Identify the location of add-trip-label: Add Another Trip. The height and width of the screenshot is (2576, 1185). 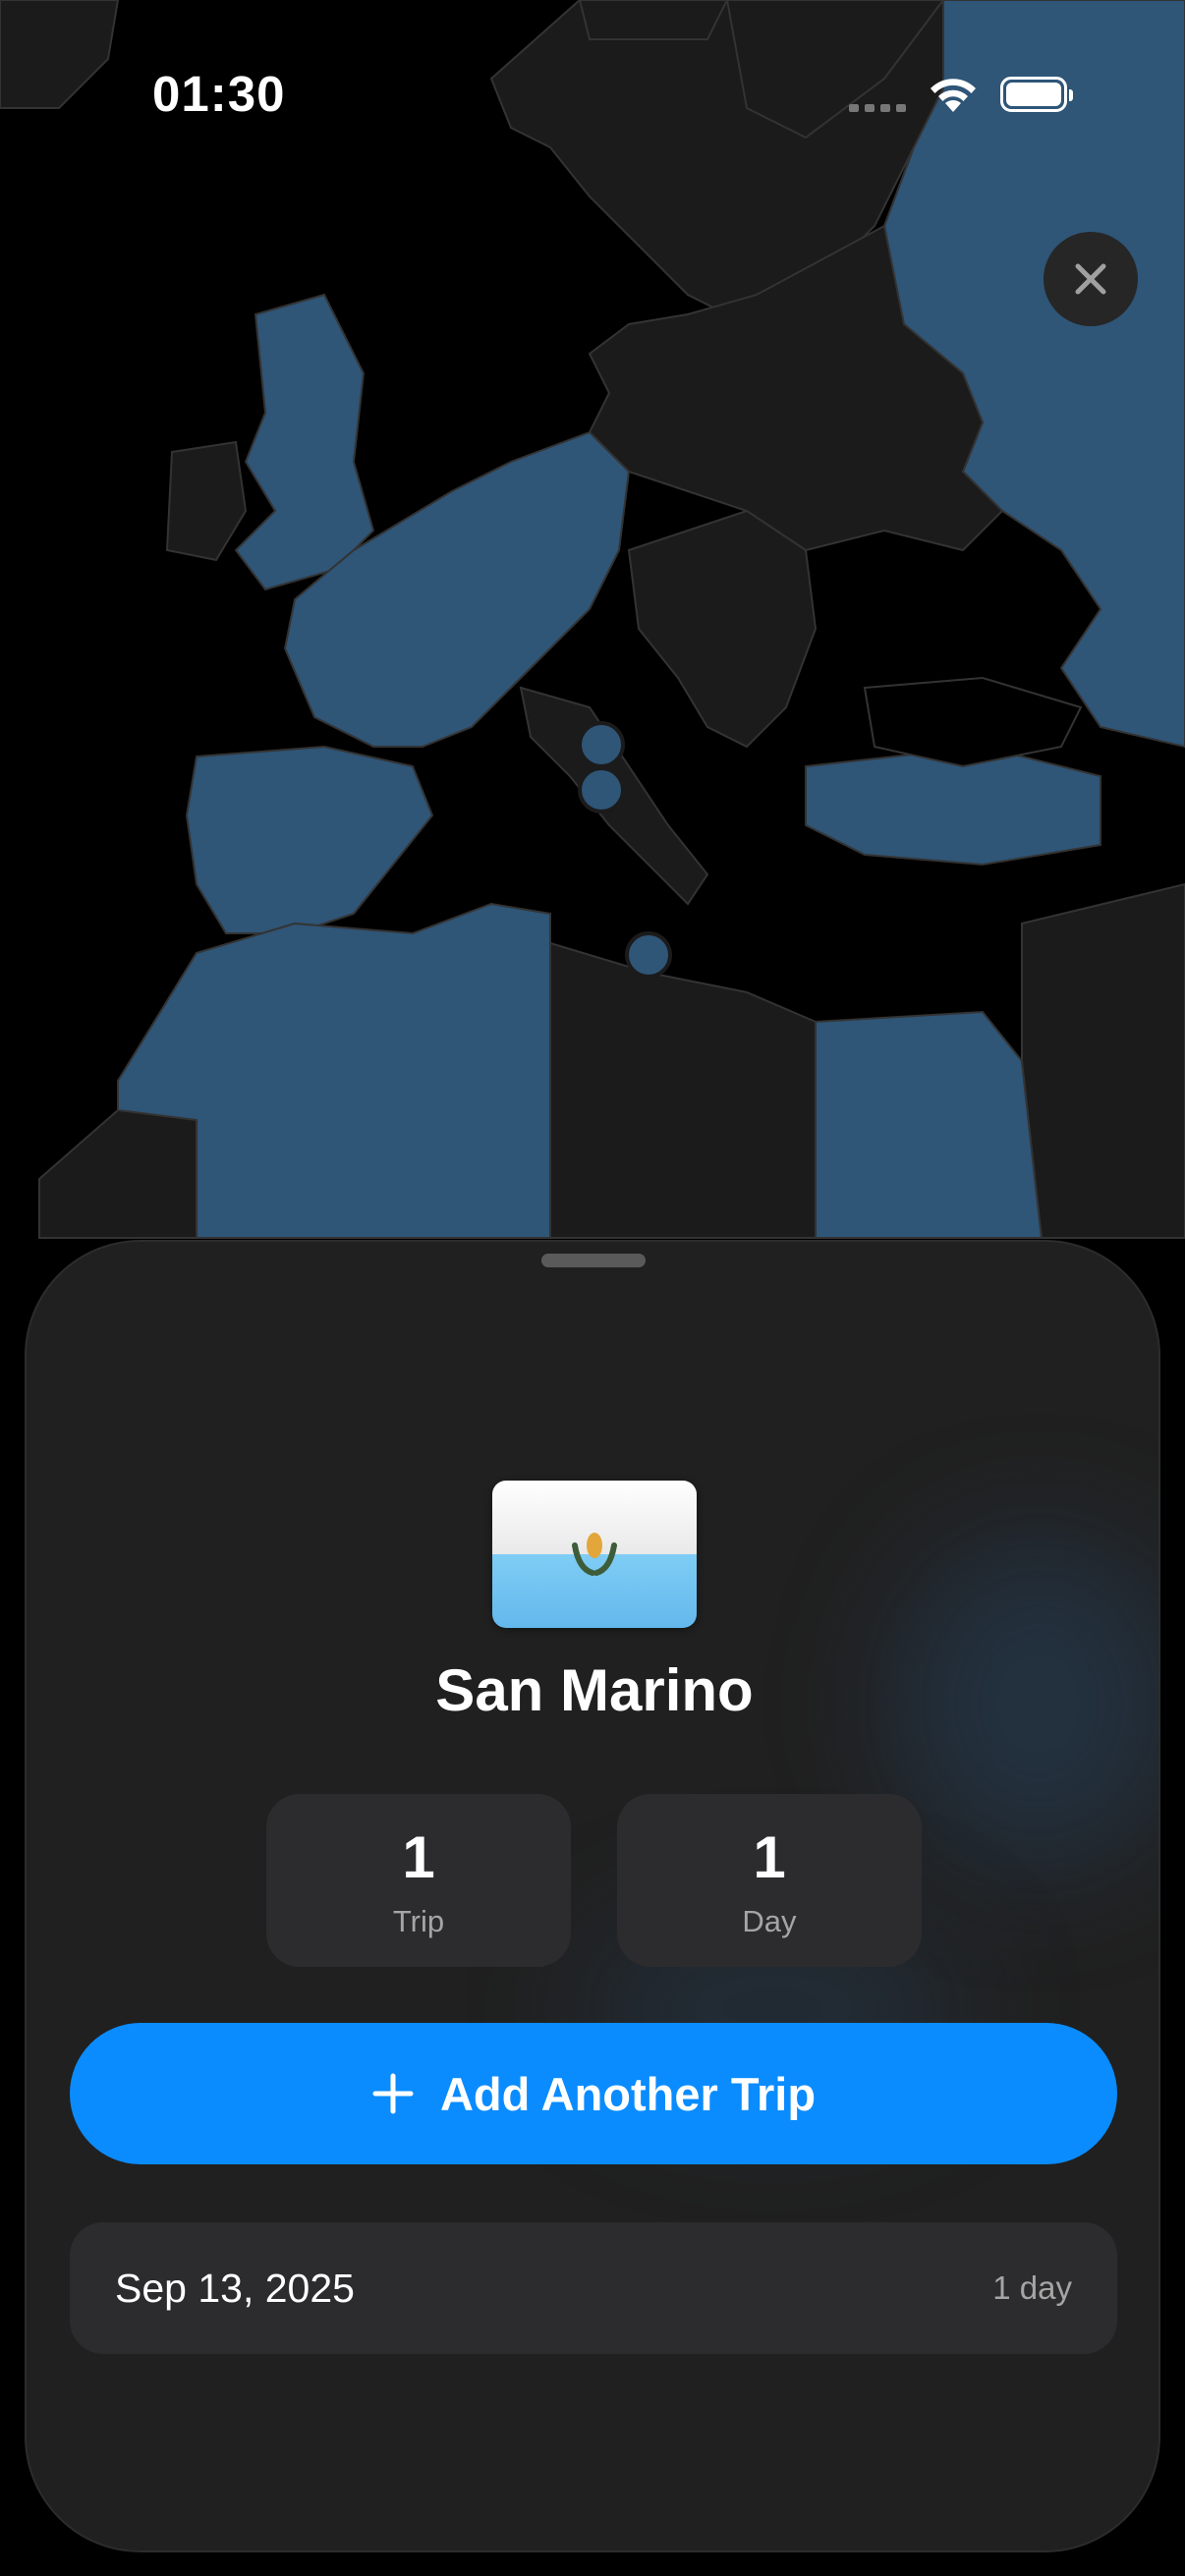
(628, 2093).